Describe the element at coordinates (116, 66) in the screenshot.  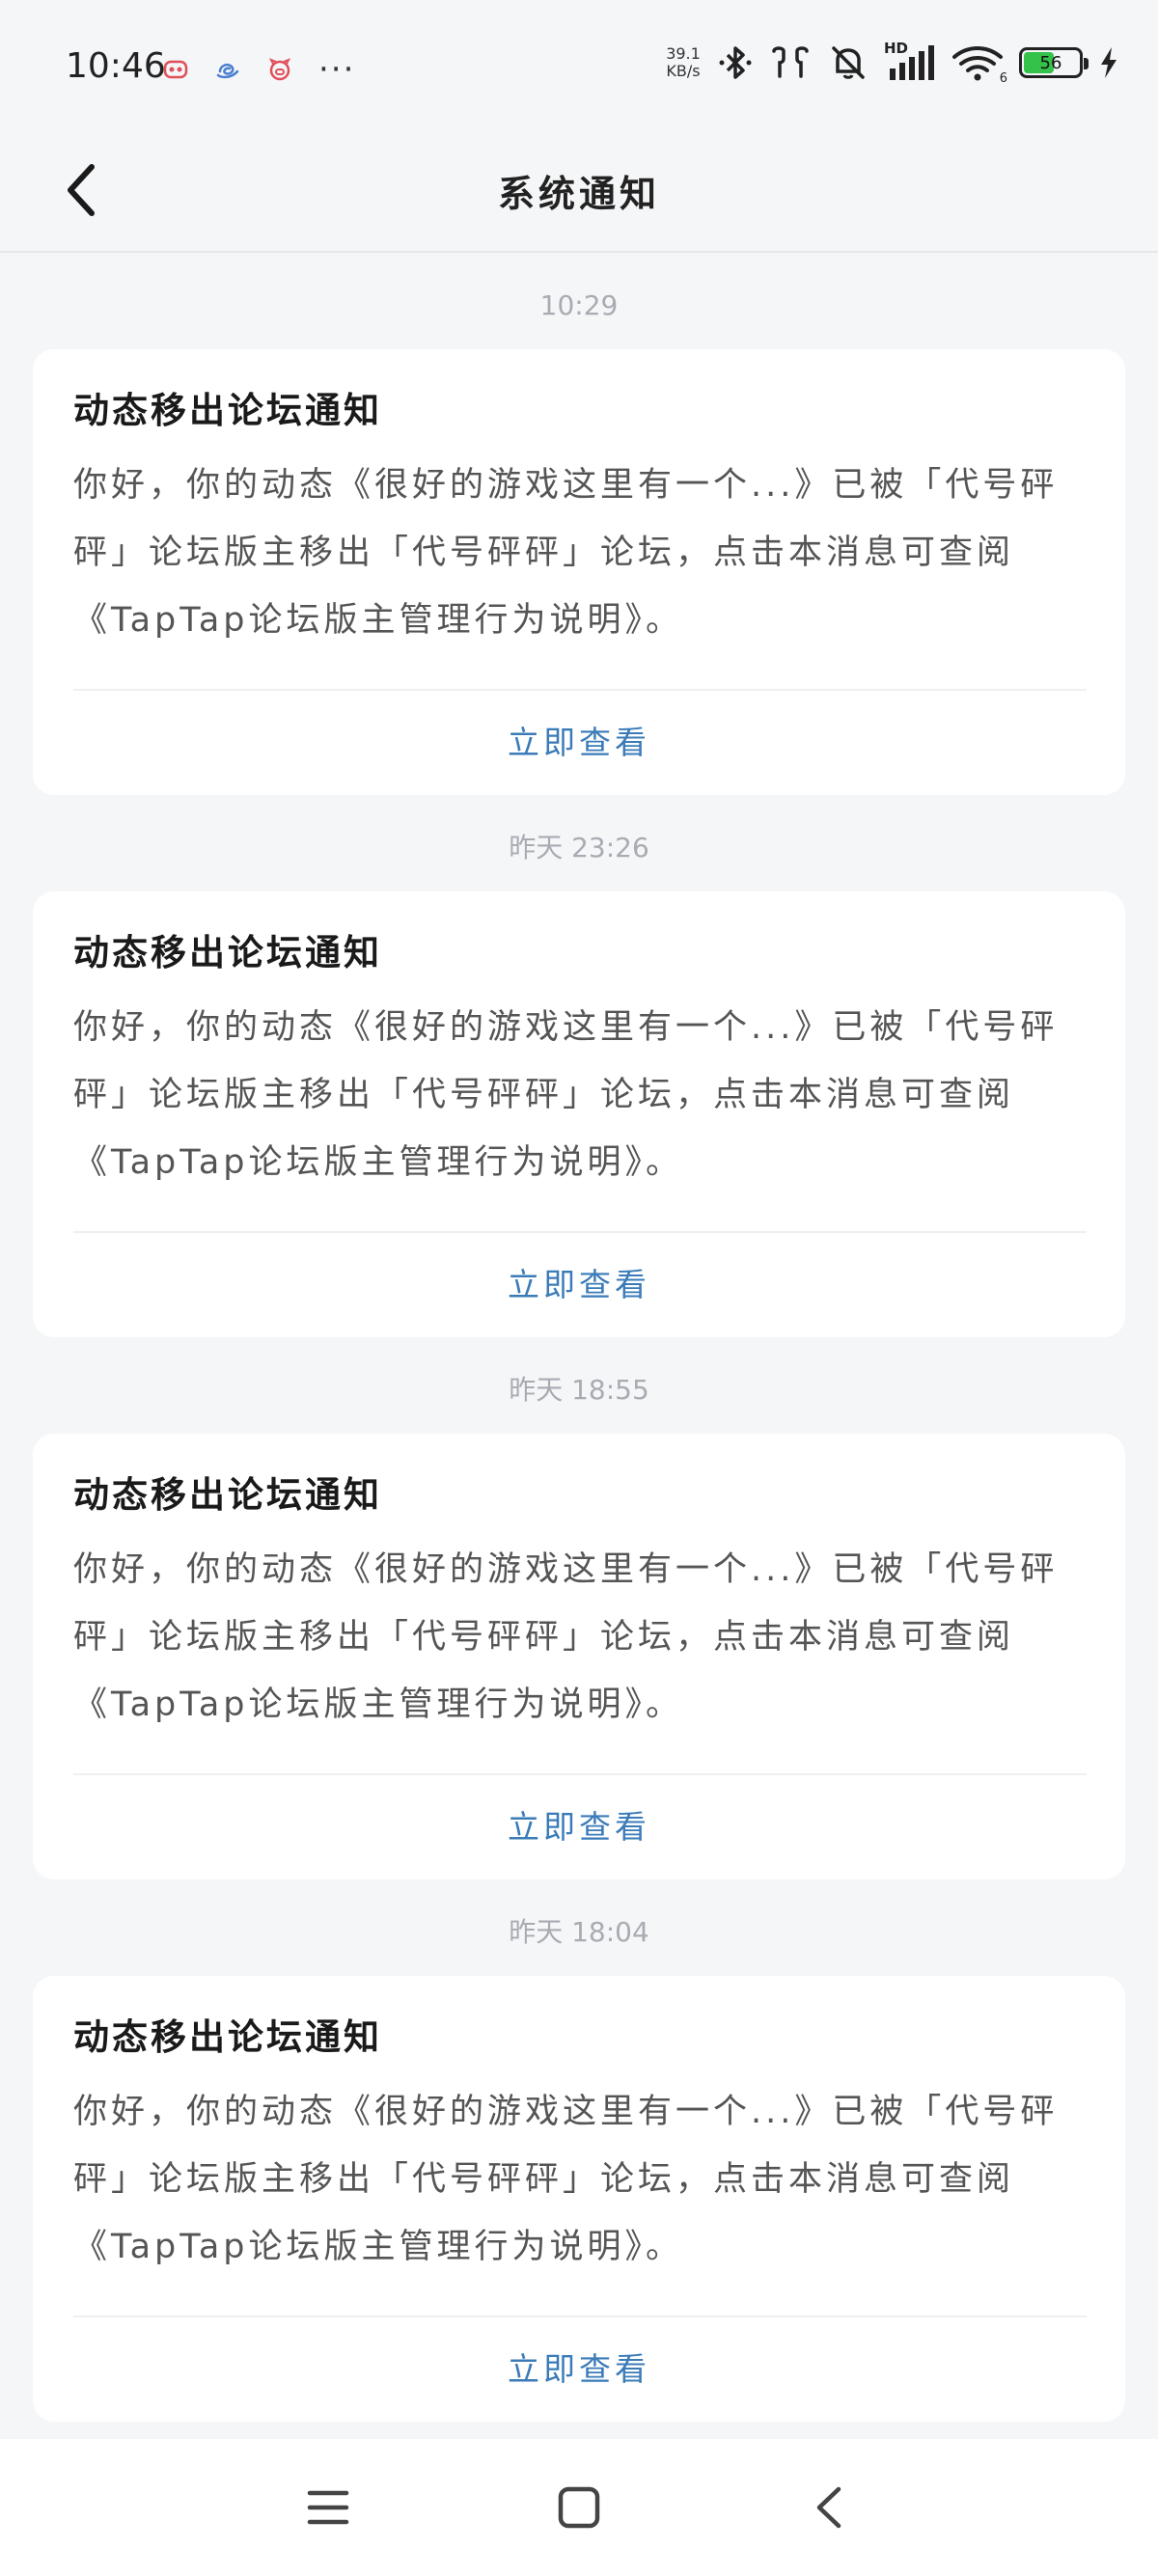
I see `status-time: 10:46` at that location.